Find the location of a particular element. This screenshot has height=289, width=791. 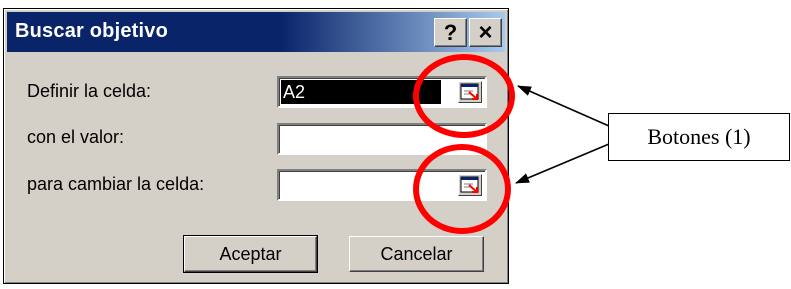

callout-label: Botones (1) is located at coordinates (699, 137).